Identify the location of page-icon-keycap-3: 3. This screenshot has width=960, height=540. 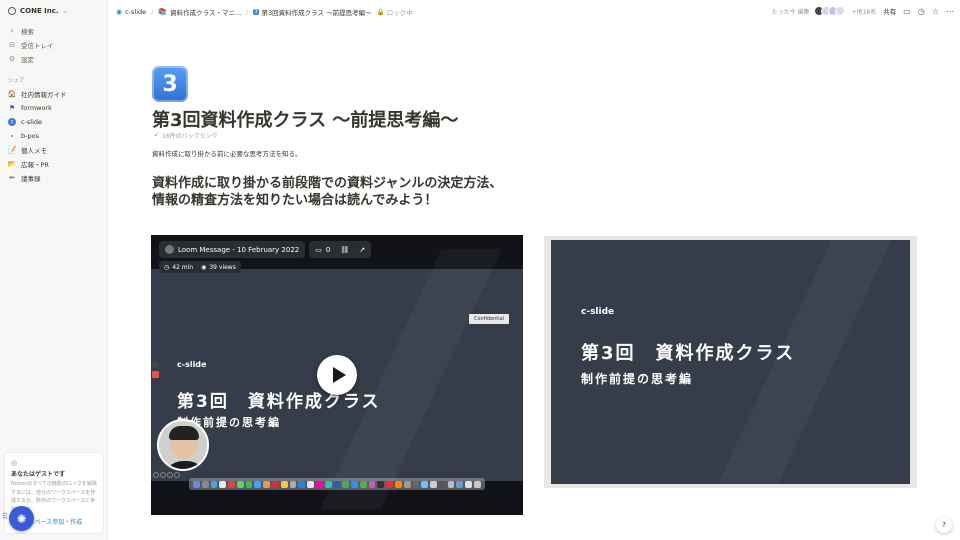
(170, 84).